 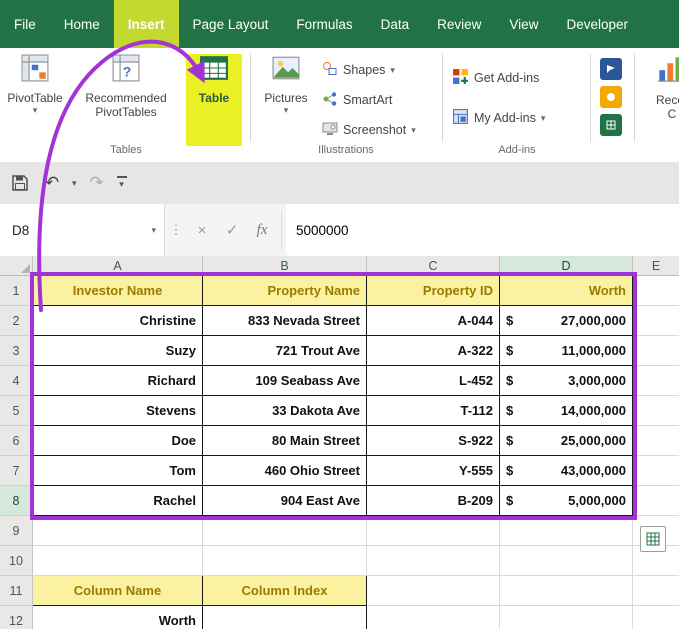 I want to click on cancel-button: ×, so click(x=202, y=230).